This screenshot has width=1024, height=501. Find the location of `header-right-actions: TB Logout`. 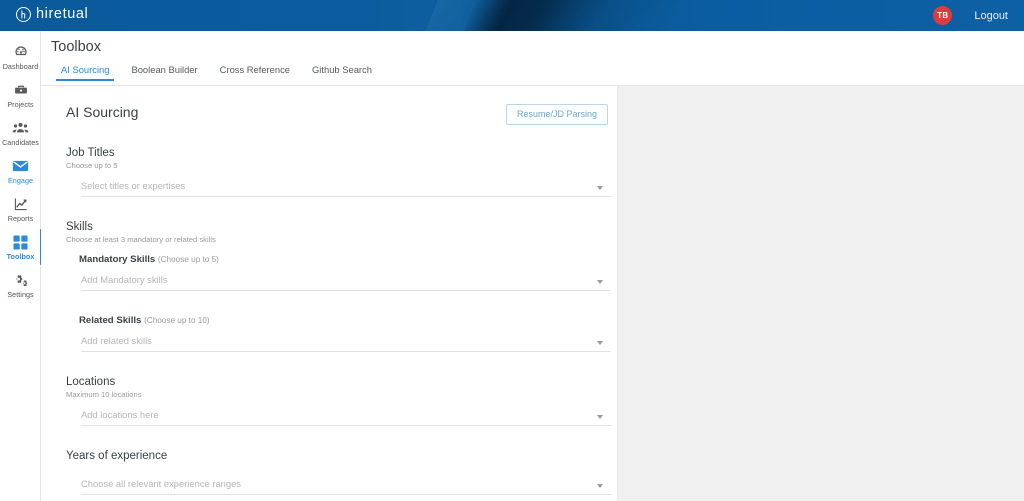

header-right-actions: TB Logout is located at coordinates (978, 15).